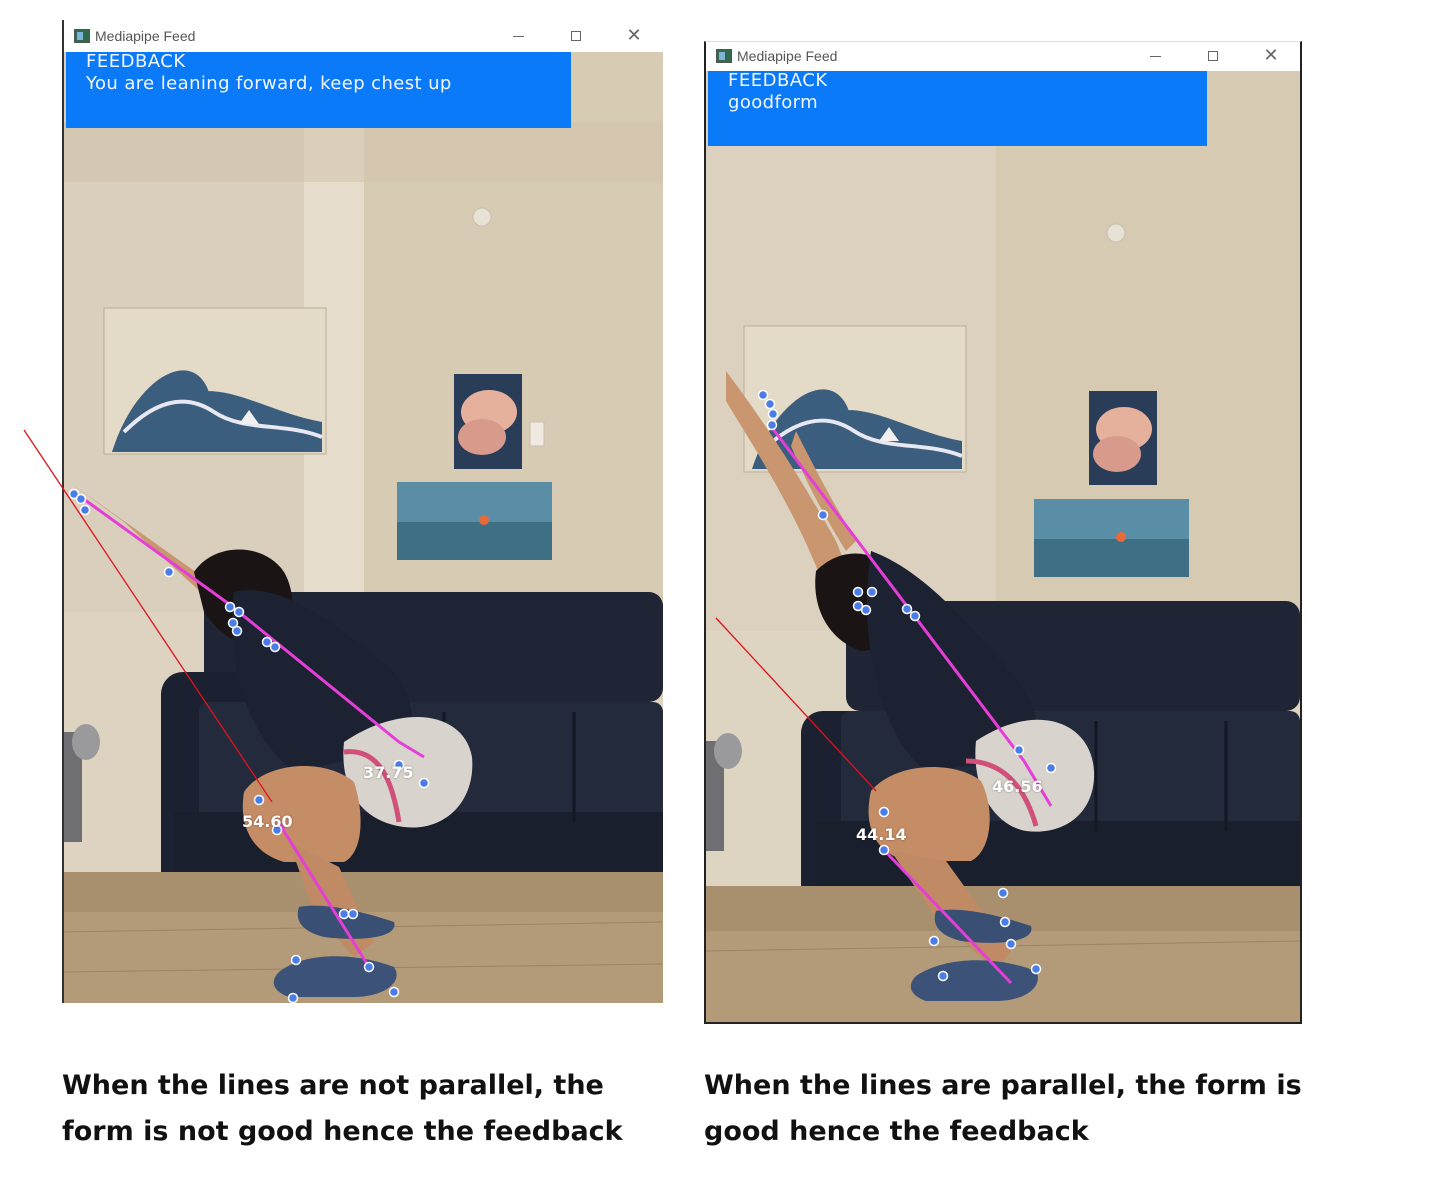 Image resolution: width=1438 pixels, height=1192 pixels. Describe the element at coordinates (773, 102) in the screenshot. I see `feedback-message: goodform` at that location.